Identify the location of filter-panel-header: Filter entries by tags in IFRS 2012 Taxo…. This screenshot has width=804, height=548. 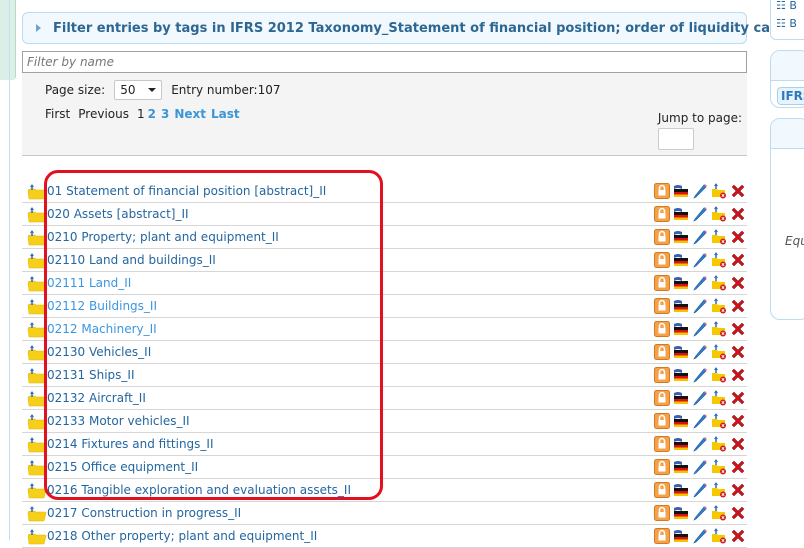
(413, 28).